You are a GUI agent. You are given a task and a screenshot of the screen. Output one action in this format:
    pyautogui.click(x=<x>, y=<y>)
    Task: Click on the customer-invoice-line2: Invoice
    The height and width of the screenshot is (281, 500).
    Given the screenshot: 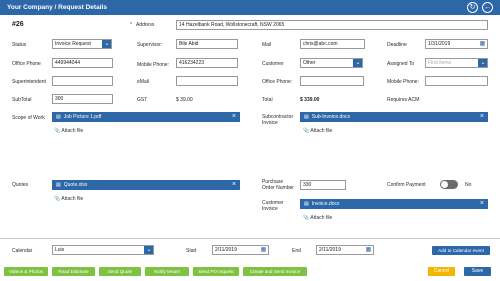 What is the action you would take?
    pyautogui.click(x=270, y=209)
    